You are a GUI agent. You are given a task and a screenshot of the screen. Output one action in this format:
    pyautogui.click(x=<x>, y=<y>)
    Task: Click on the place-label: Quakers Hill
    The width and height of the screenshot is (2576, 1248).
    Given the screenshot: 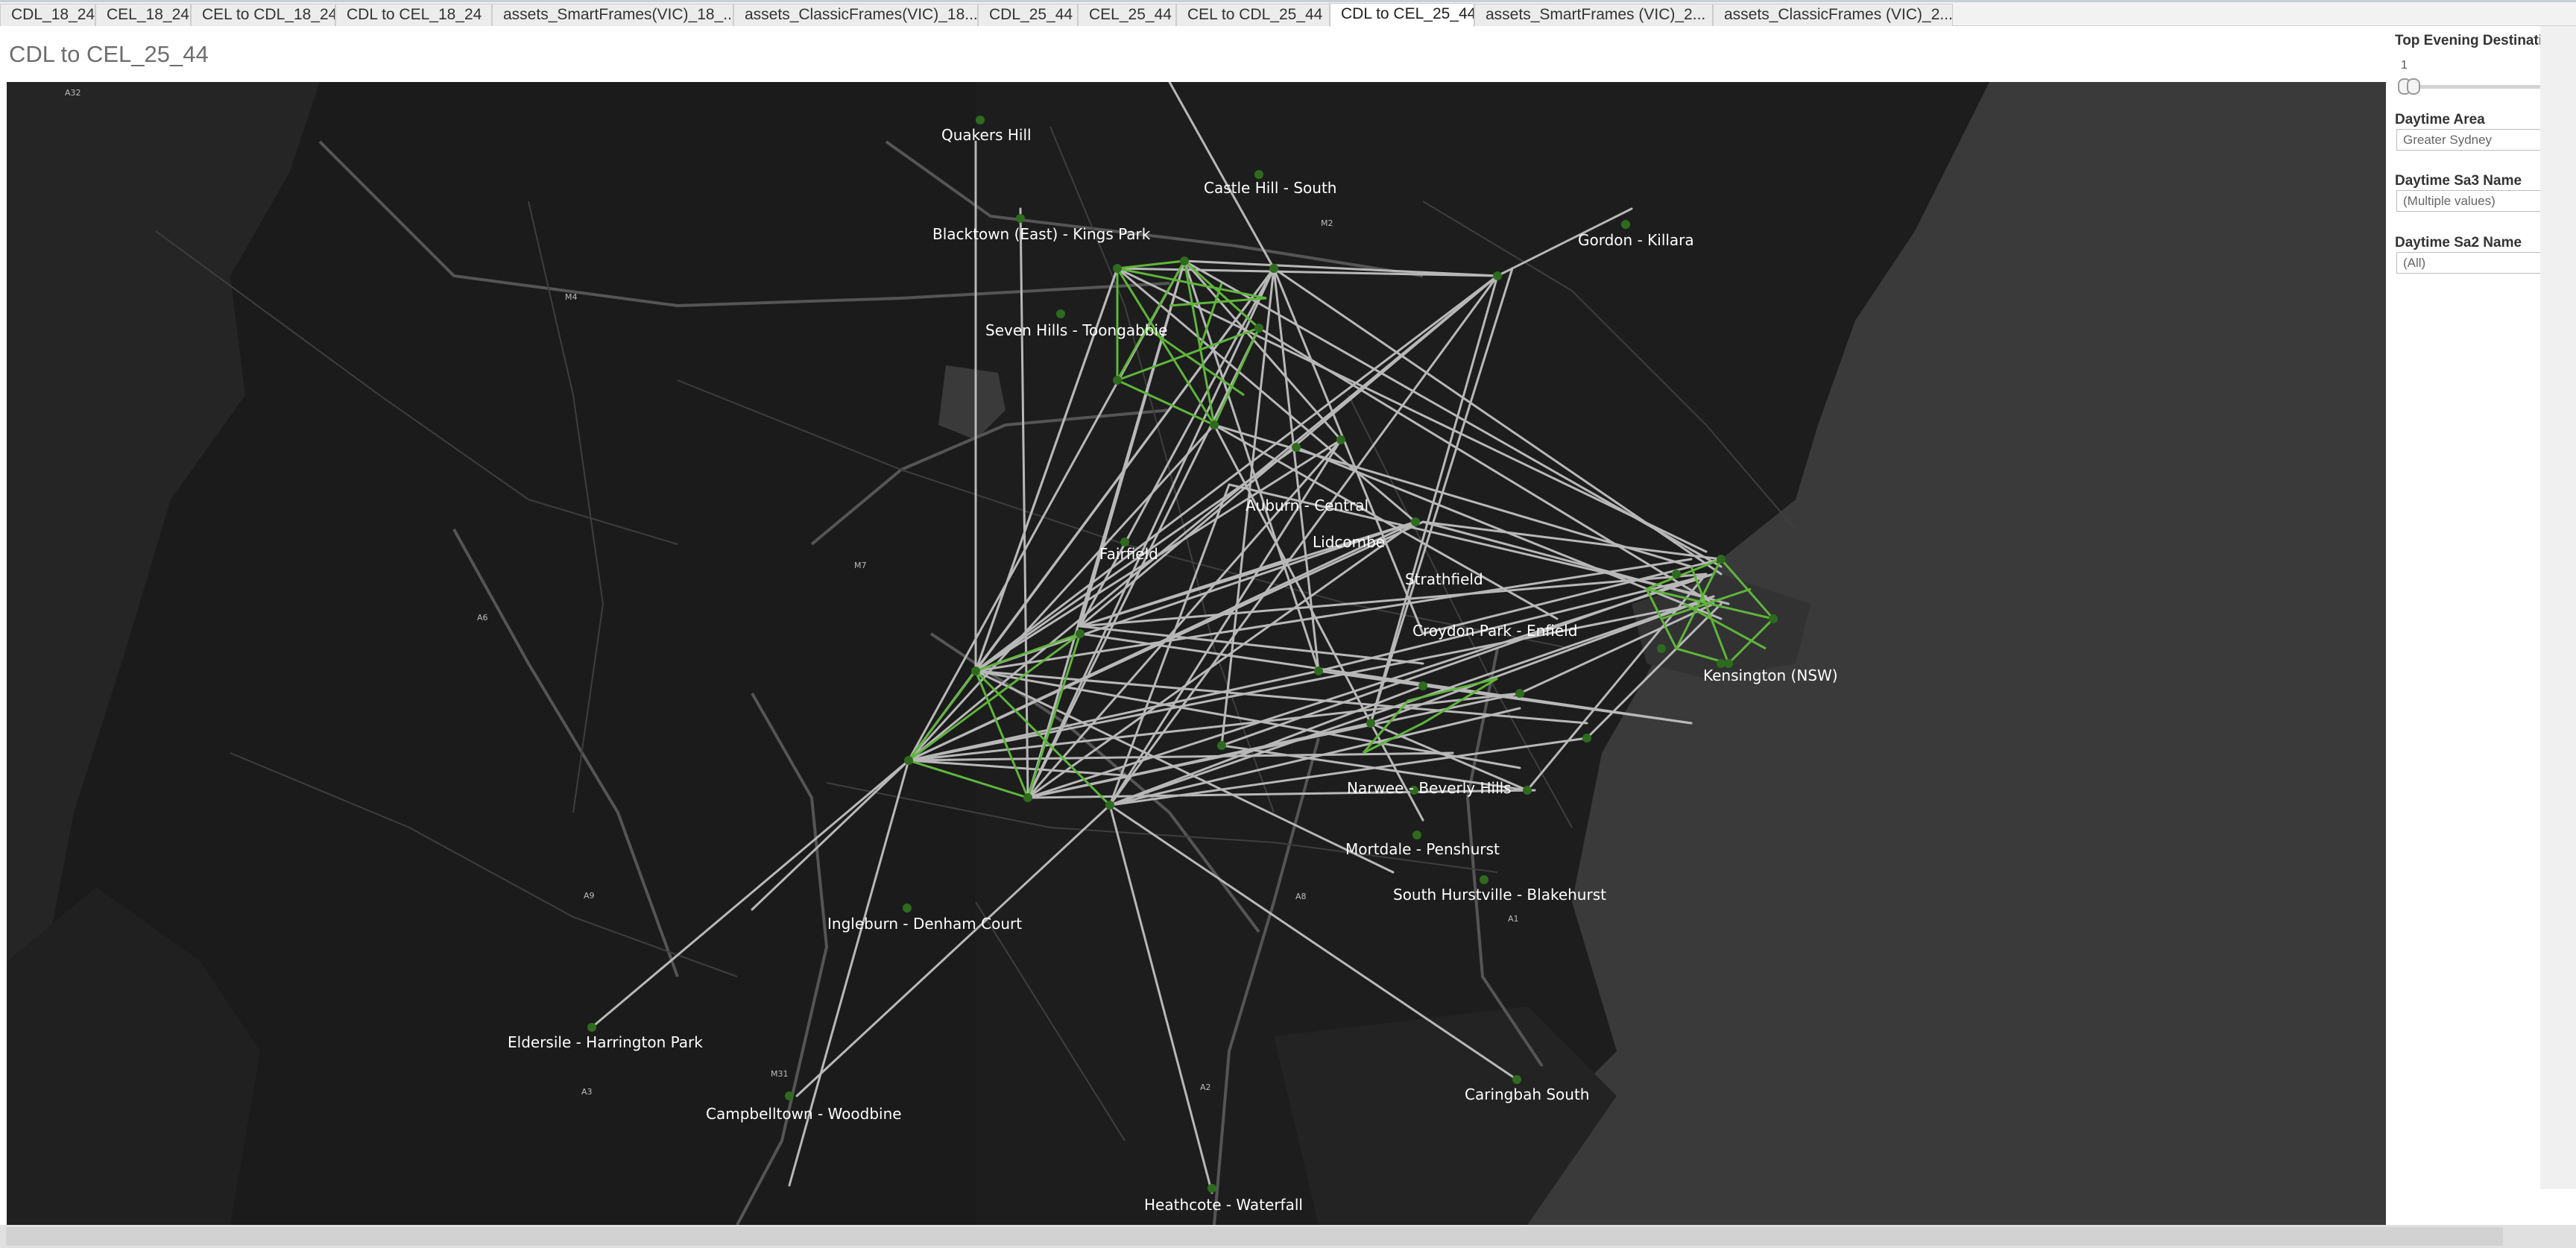 What is the action you would take?
    pyautogui.click(x=986, y=135)
    